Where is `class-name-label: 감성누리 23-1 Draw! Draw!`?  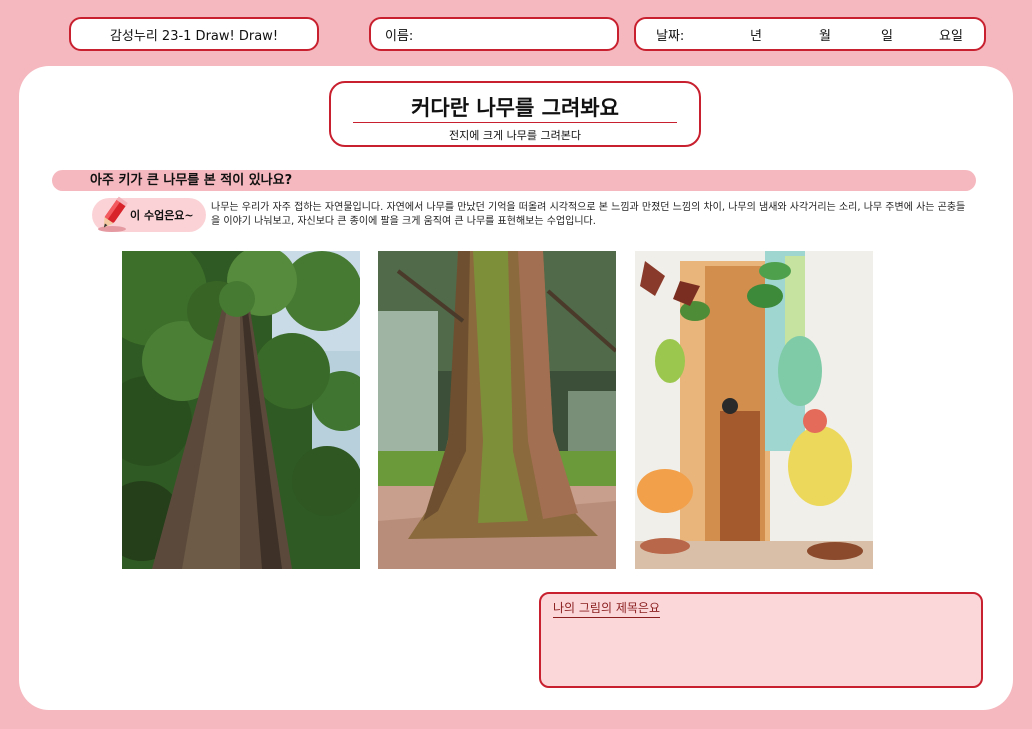 class-name-label: 감성누리 23-1 Draw! Draw! is located at coordinates (194, 36).